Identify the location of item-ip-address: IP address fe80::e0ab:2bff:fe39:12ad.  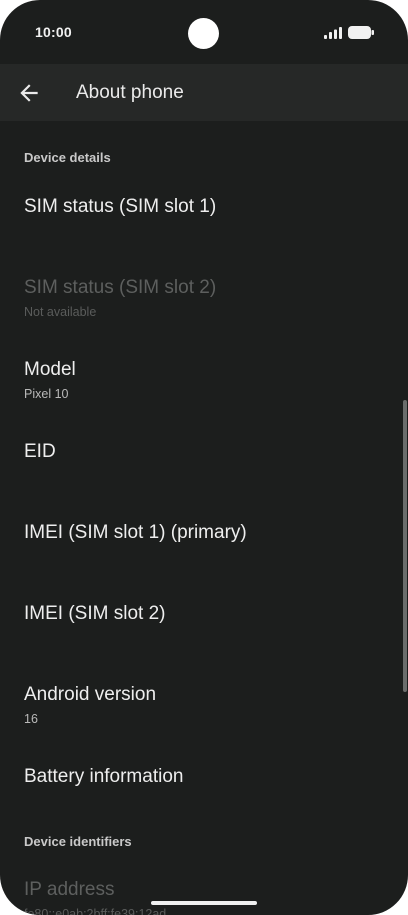
(204, 897).